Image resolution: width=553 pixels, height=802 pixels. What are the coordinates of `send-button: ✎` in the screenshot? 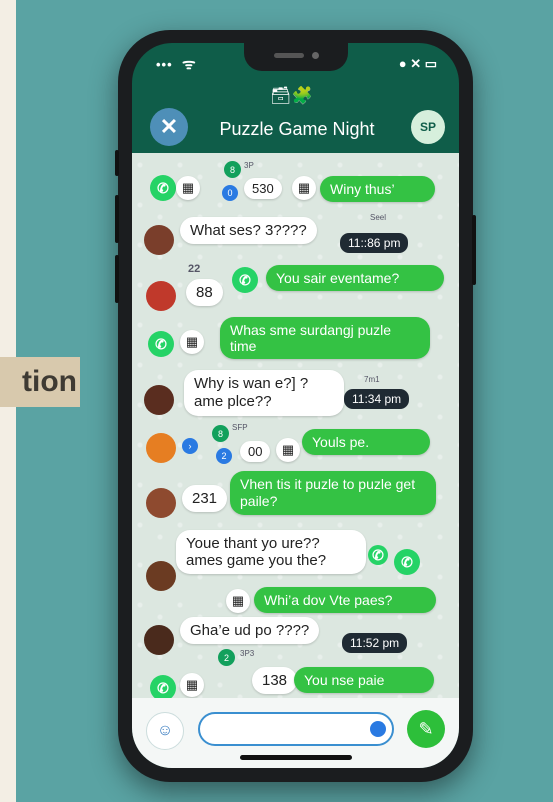 It's located at (426, 729).